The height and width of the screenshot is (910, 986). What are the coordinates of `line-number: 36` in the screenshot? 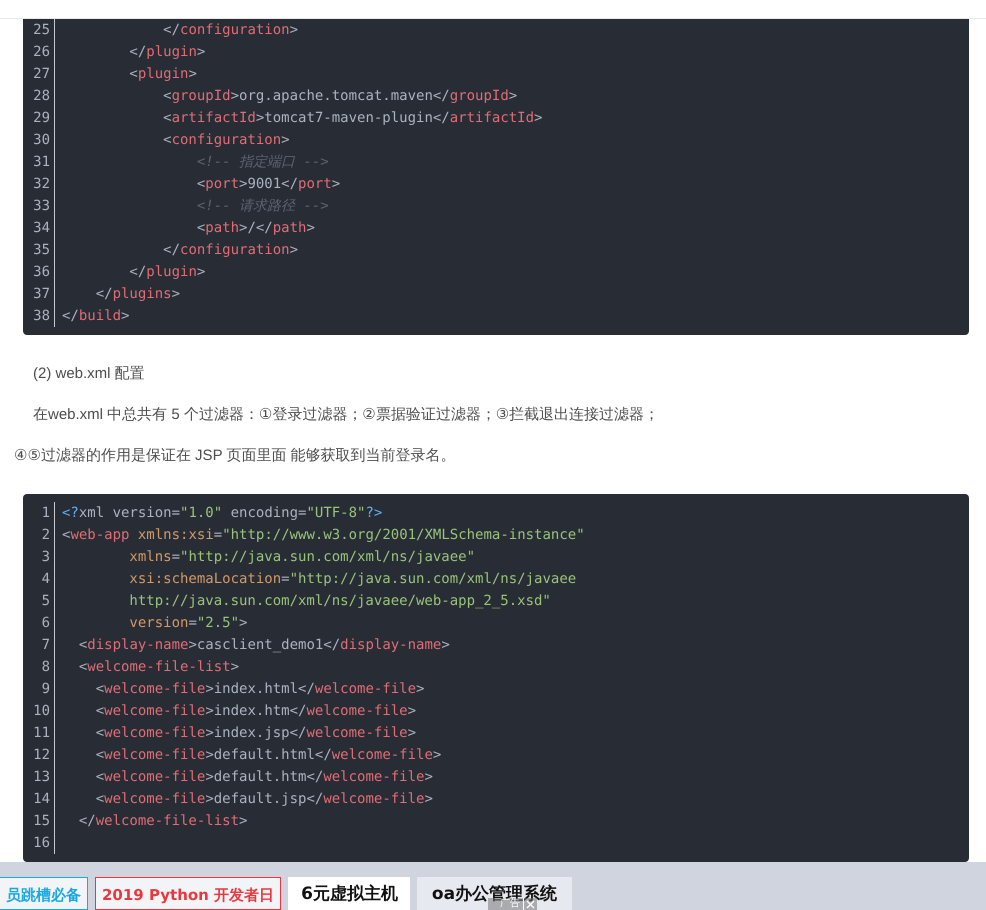 It's located at (41, 272).